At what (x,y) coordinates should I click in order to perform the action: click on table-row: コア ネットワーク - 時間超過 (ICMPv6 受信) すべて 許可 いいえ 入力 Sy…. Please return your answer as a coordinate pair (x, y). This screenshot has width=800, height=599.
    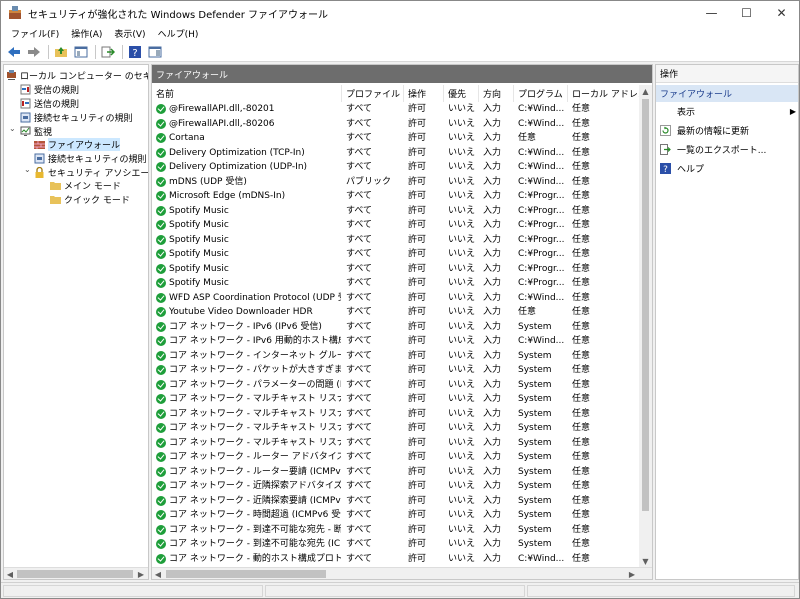
    Looking at the image, I should click on (396, 515).